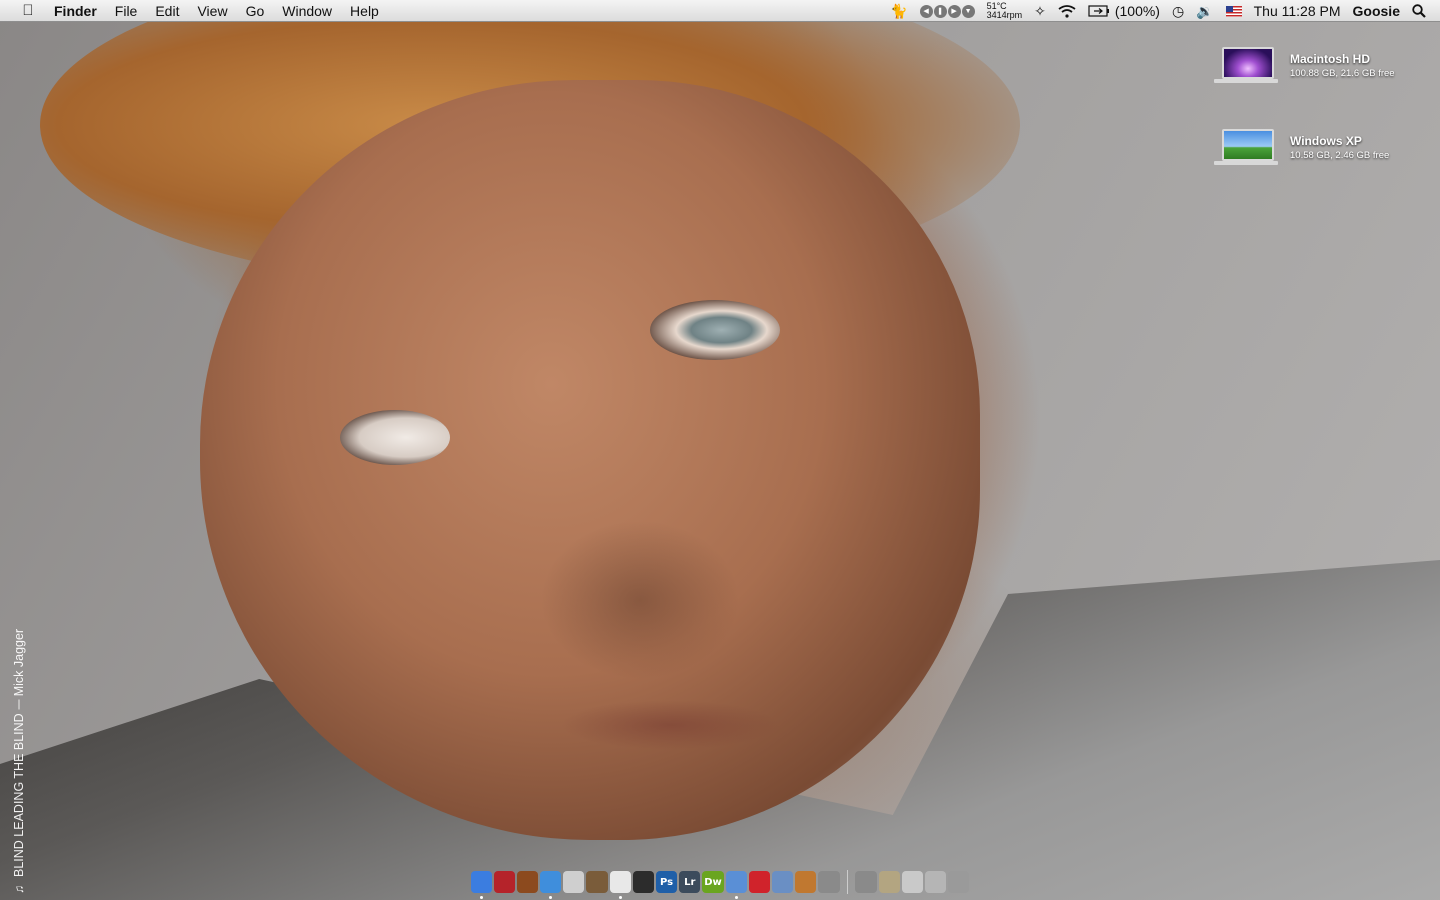  Describe the element at coordinates (364, 11) in the screenshot. I see `menu-help: Help` at that location.